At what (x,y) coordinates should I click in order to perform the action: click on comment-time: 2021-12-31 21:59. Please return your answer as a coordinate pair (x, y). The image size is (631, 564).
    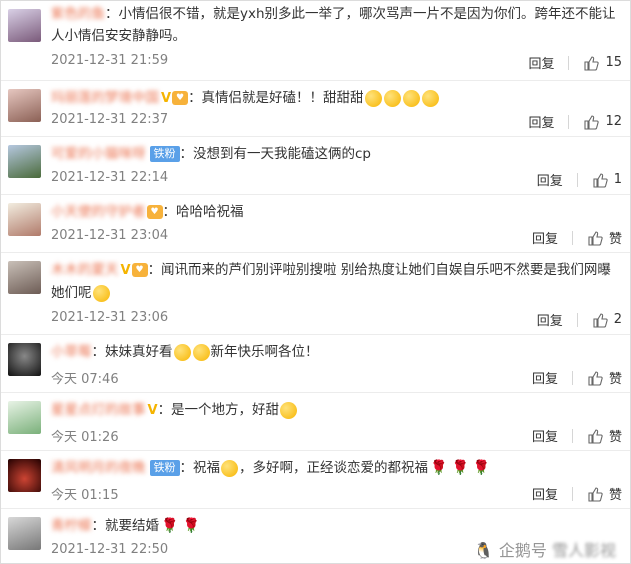
    Looking at the image, I should click on (110, 60).